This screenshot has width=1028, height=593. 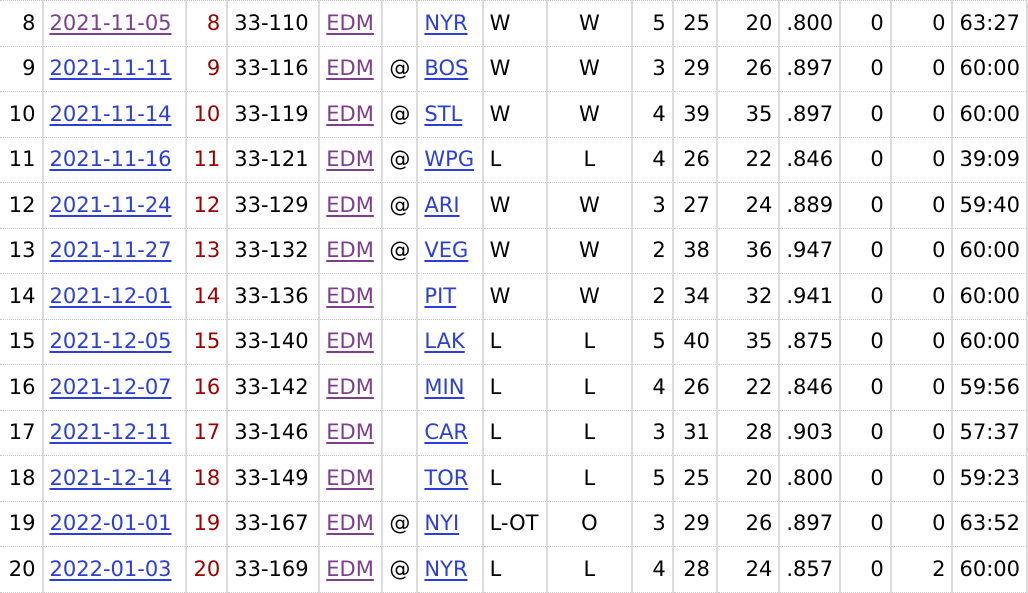 I want to click on opponent-link: CAR, so click(x=446, y=432).